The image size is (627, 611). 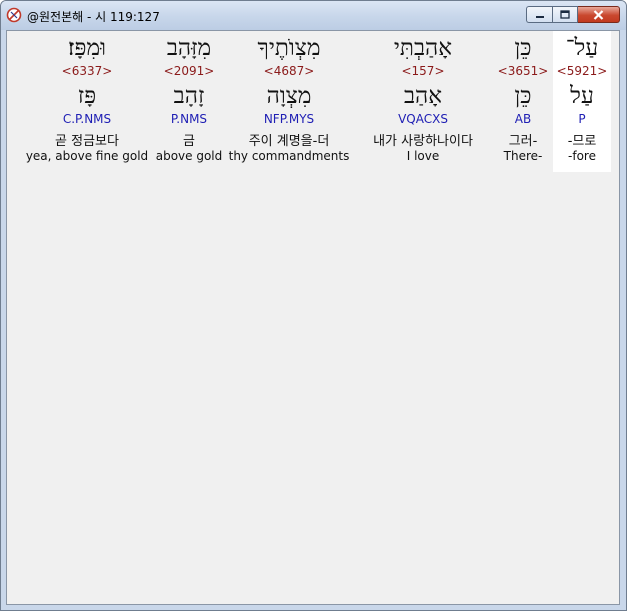 What do you see at coordinates (14, 15) in the screenshot?
I see `app-logo-icon` at bounding box center [14, 15].